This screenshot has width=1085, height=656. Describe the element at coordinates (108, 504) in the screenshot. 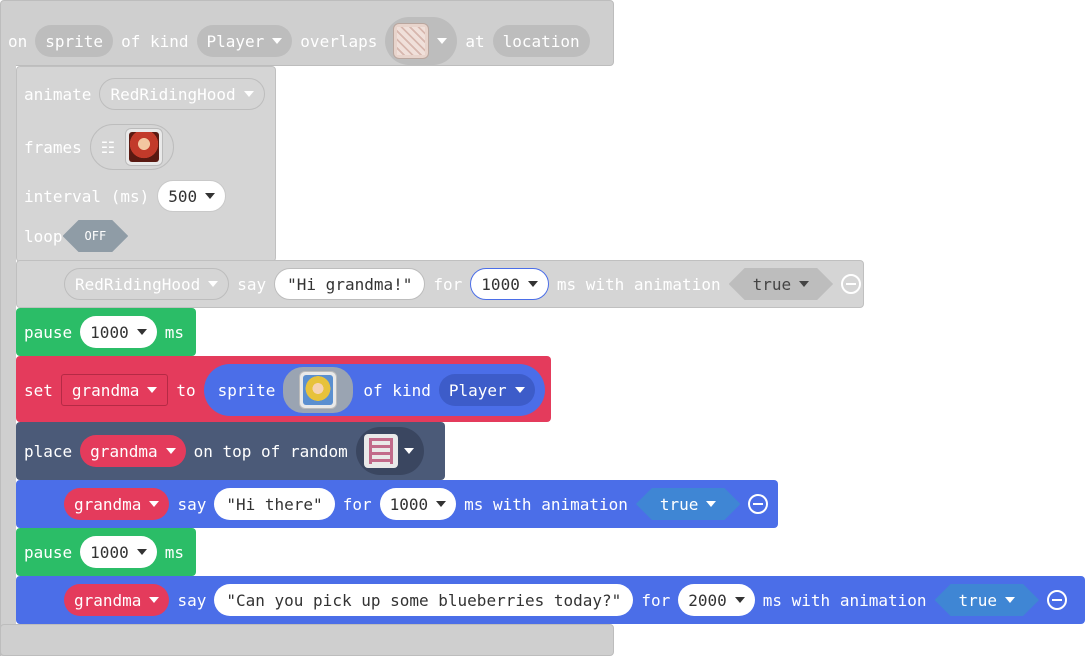

I see `say2-target-value: grandma` at that location.